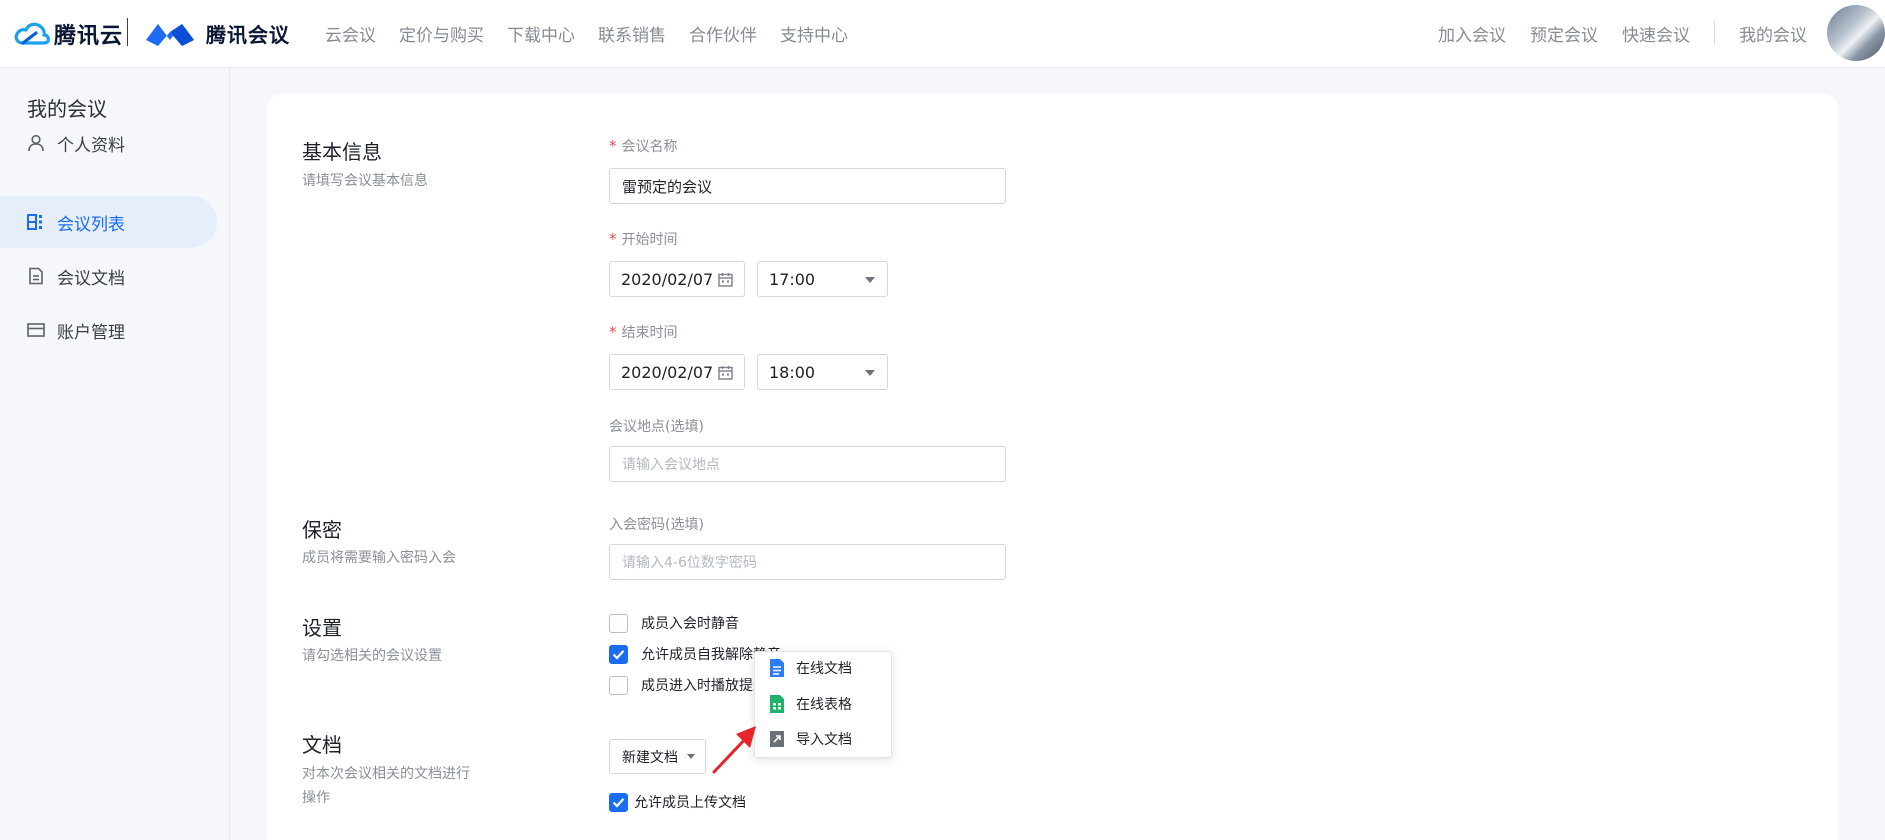 This screenshot has height=840, width=1885. I want to click on sidebar-item-label: 会议列表, so click(91, 224).